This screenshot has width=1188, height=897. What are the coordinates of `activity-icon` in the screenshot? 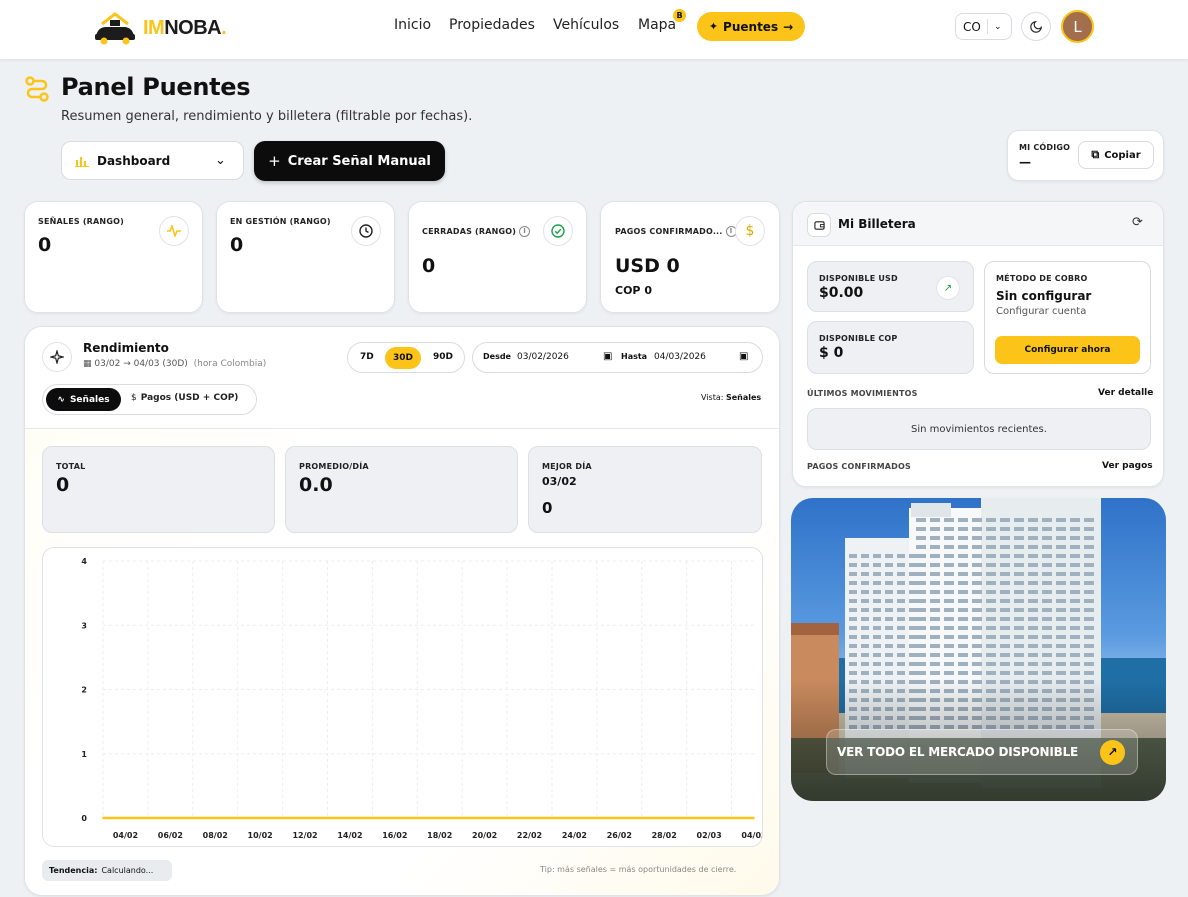 It's located at (174, 231).